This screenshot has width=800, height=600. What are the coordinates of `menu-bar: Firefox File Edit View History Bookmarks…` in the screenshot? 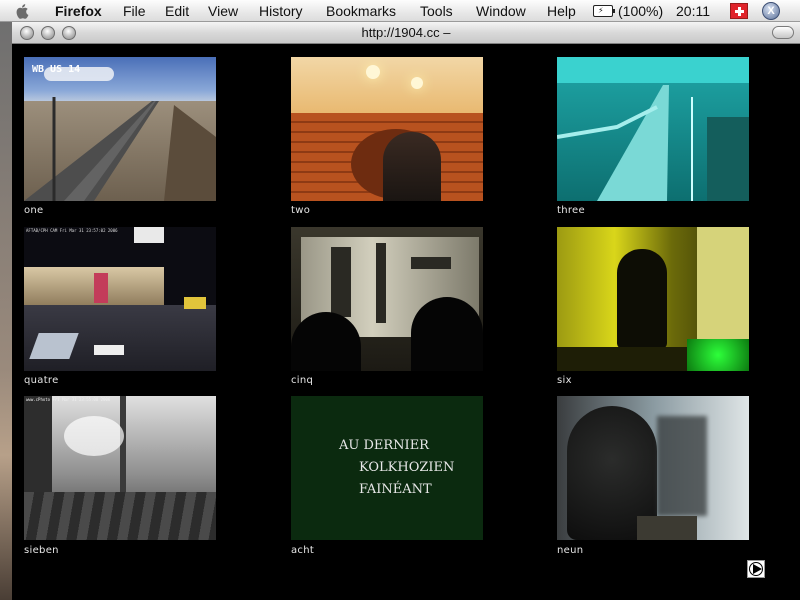 It's located at (400, 11).